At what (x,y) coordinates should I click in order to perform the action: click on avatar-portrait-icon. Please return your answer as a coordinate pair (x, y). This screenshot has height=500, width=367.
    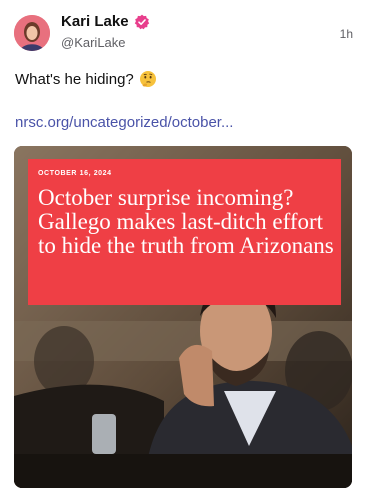
    Looking at the image, I should click on (32, 33).